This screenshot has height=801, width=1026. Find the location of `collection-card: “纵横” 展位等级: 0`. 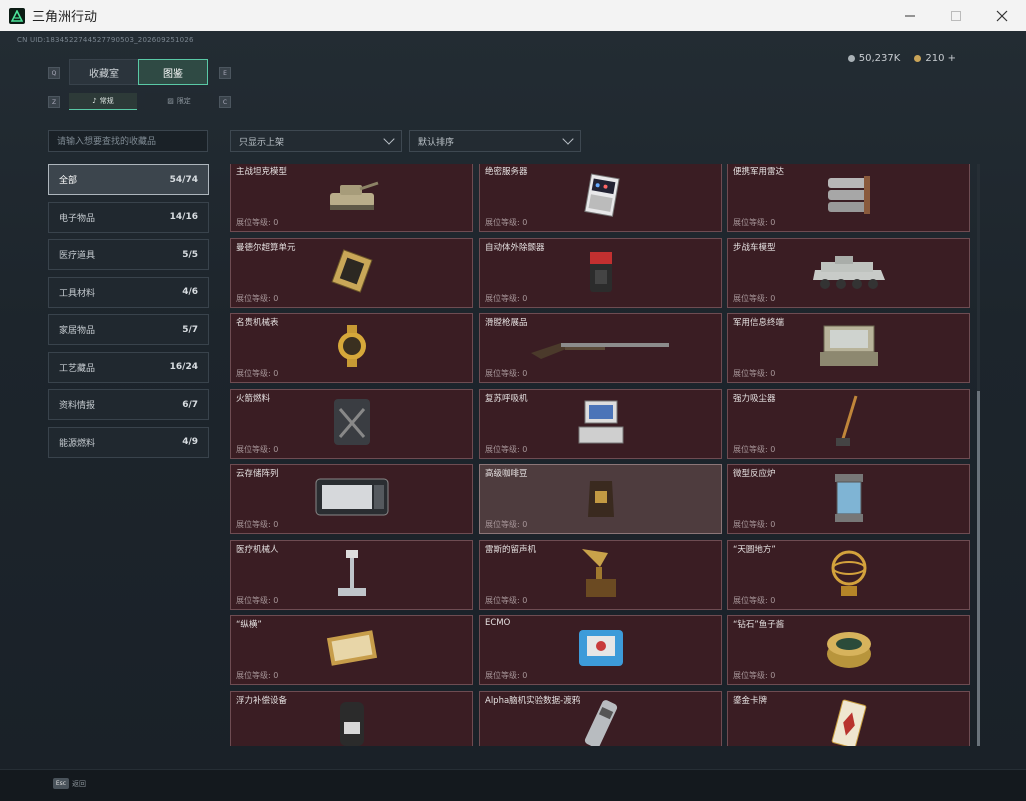

collection-card: “纵横” 展位等级: 0 is located at coordinates (351, 650).